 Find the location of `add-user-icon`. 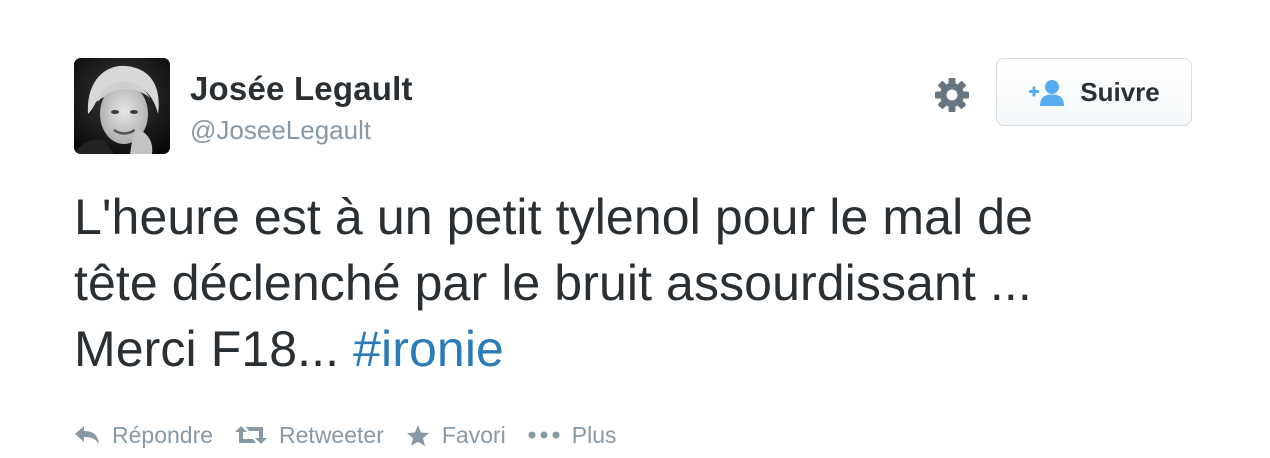

add-user-icon is located at coordinates (1047, 92).